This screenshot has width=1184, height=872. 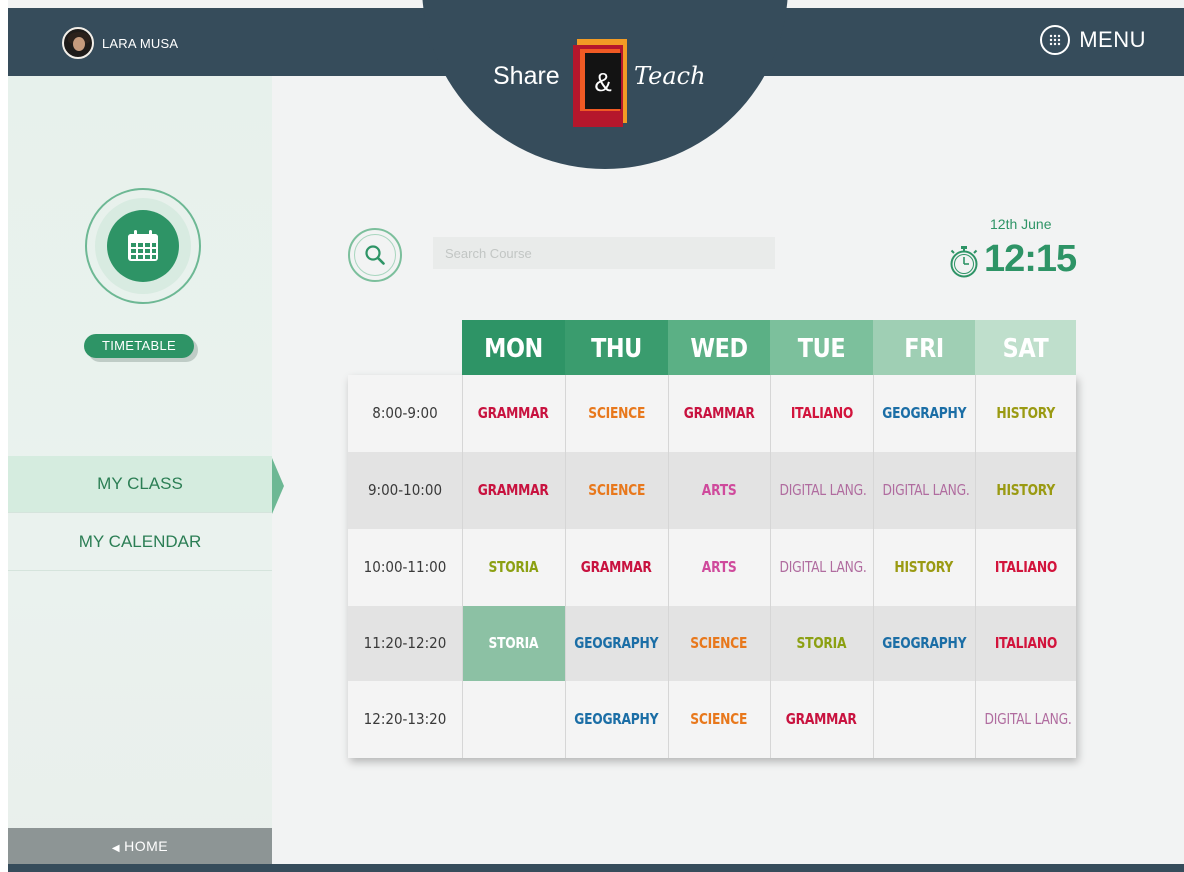 What do you see at coordinates (140, 484) in the screenshot?
I see `nav-my-class: MY CLASS` at bounding box center [140, 484].